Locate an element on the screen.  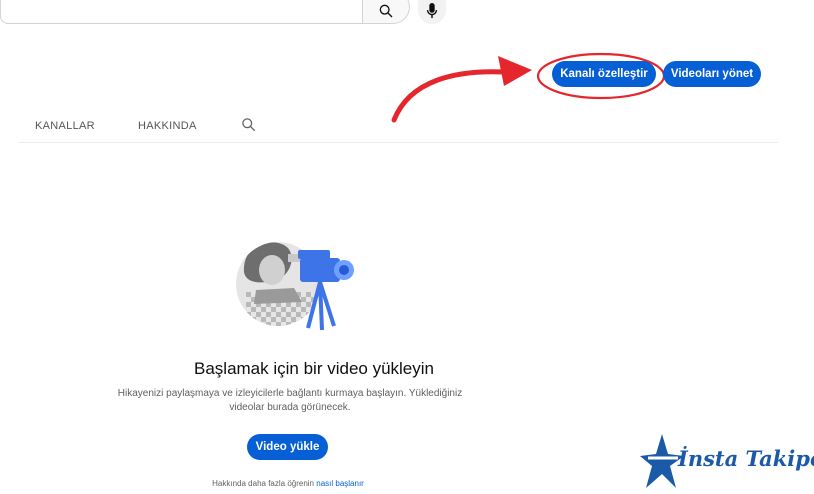
search-icon is located at coordinates (386, 11).